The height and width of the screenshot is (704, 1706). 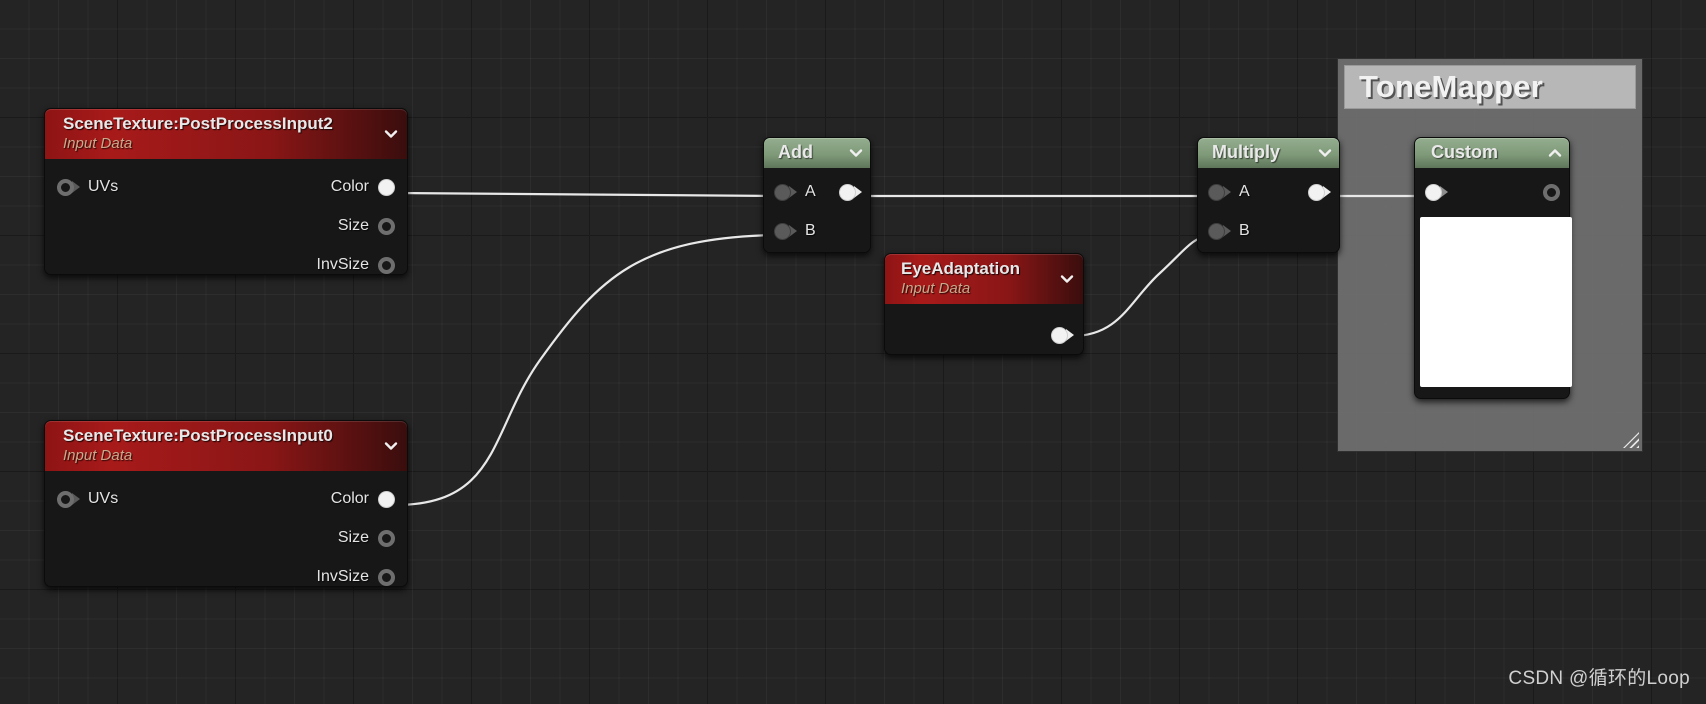 I want to click on wire-eyeadaptation-out-to-multiply-b, so click(x=1140, y=286).